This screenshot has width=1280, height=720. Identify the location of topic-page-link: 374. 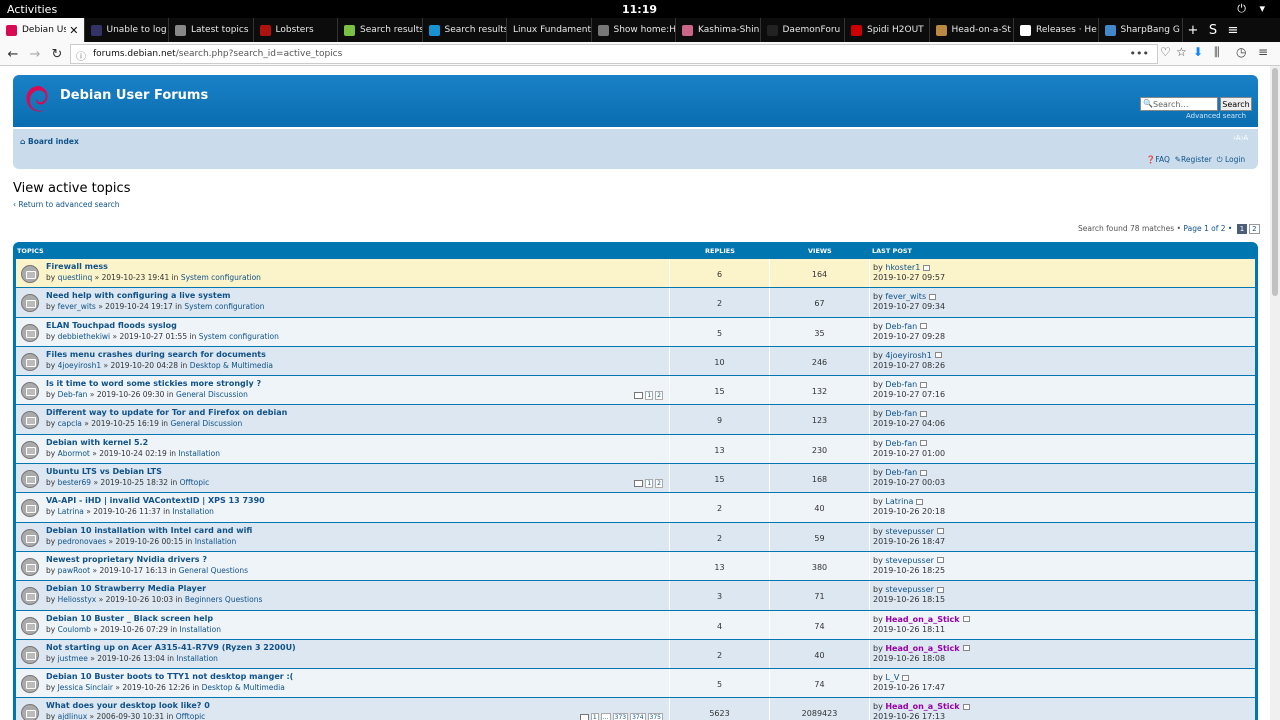
(638, 716).